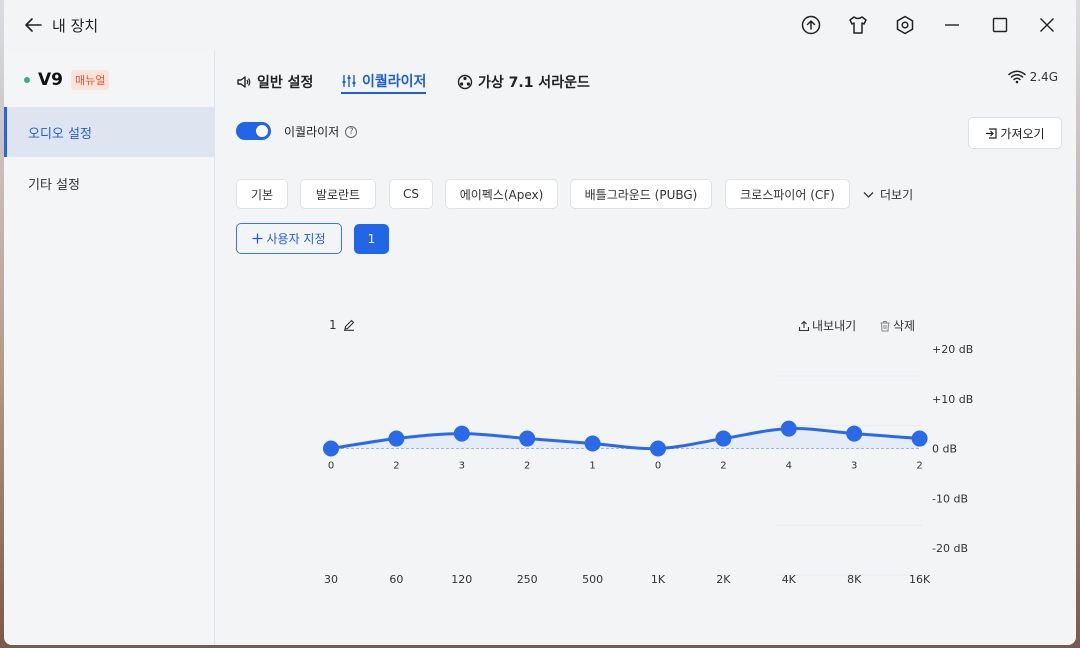  Describe the element at coordinates (67, 80) in the screenshot. I see `device-header: V9 매뉴얼` at that location.